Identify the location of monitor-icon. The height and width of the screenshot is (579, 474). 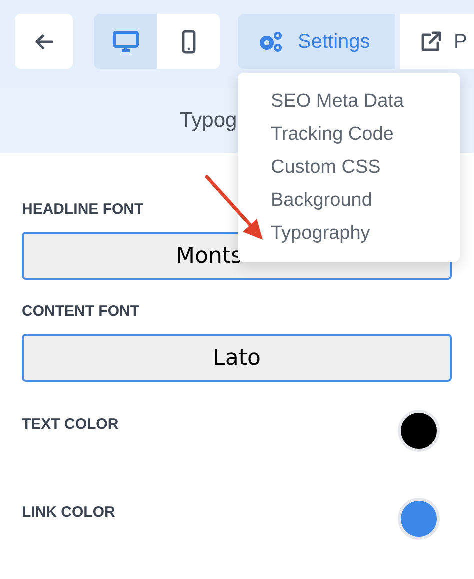
(125, 41).